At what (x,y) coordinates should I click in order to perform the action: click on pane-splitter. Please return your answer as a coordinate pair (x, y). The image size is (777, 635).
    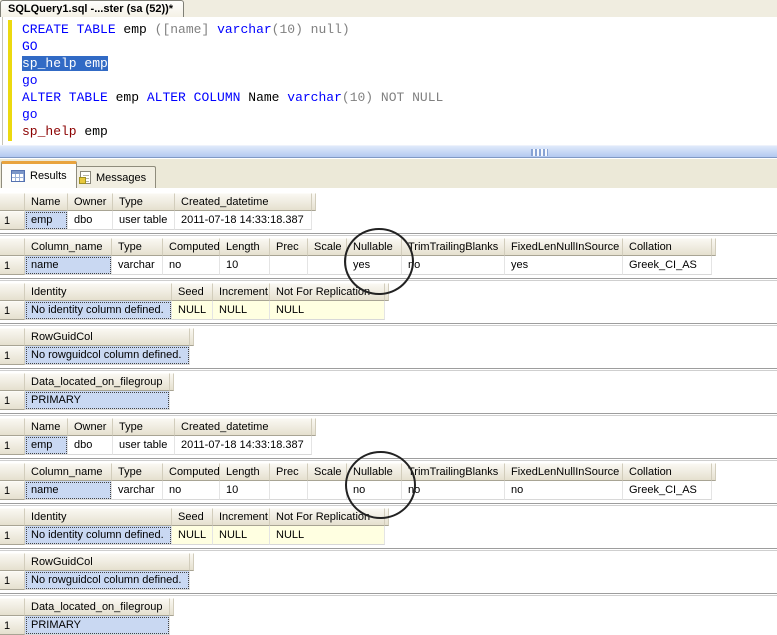
    Looking at the image, I should click on (388, 151).